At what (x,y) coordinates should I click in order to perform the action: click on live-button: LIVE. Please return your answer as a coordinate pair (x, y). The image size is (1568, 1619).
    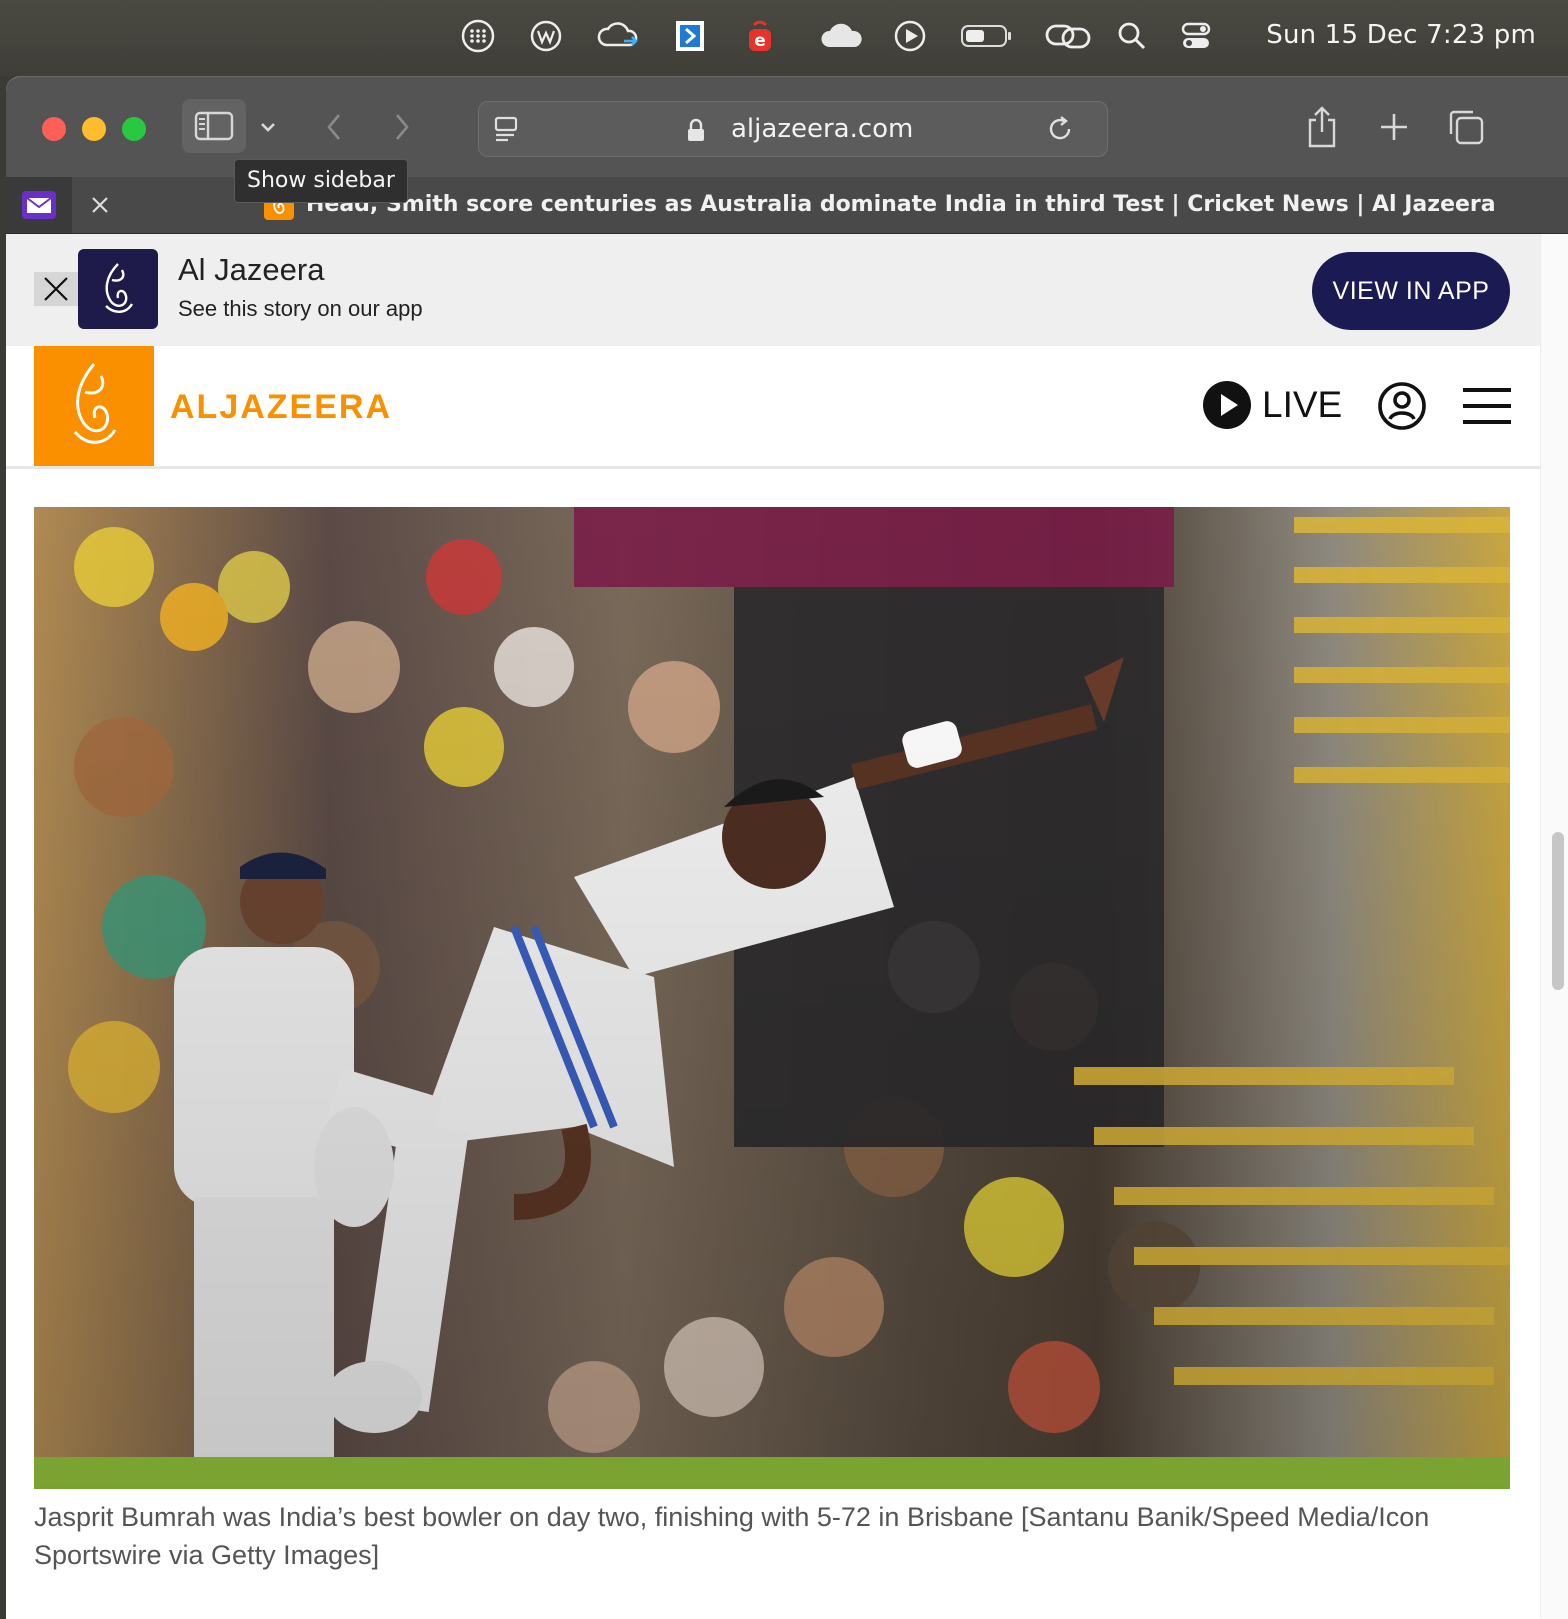
    Looking at the image, I should click on (1272, 405).